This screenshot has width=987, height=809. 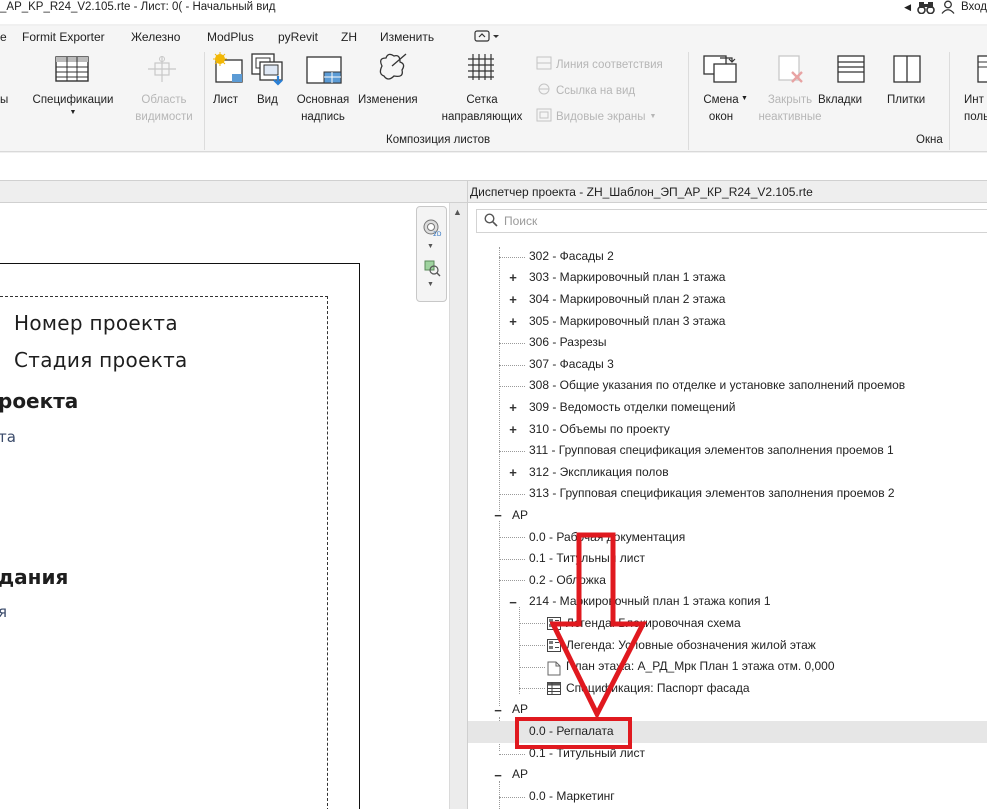 I want to click on close-inactive-icon, so click(x=791, y=70).